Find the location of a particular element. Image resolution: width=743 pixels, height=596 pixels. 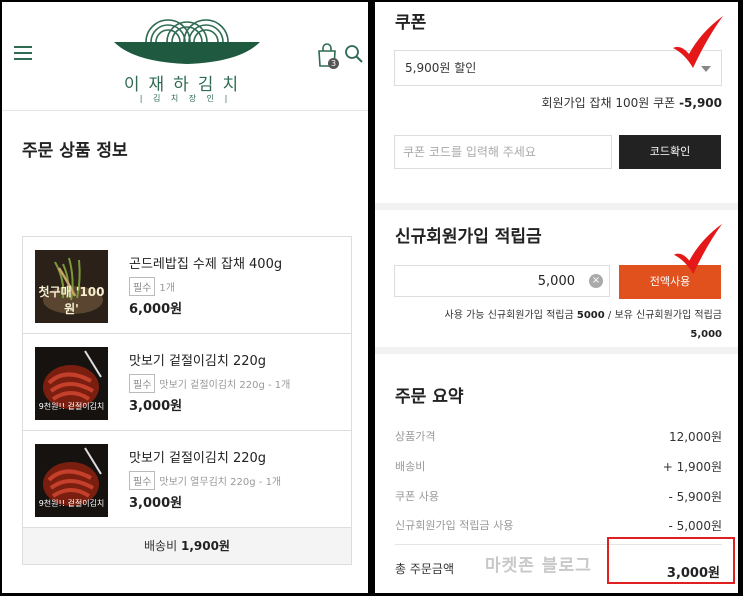

summary-label: 쿠폰 사용 is located at coordinates (417, 496).